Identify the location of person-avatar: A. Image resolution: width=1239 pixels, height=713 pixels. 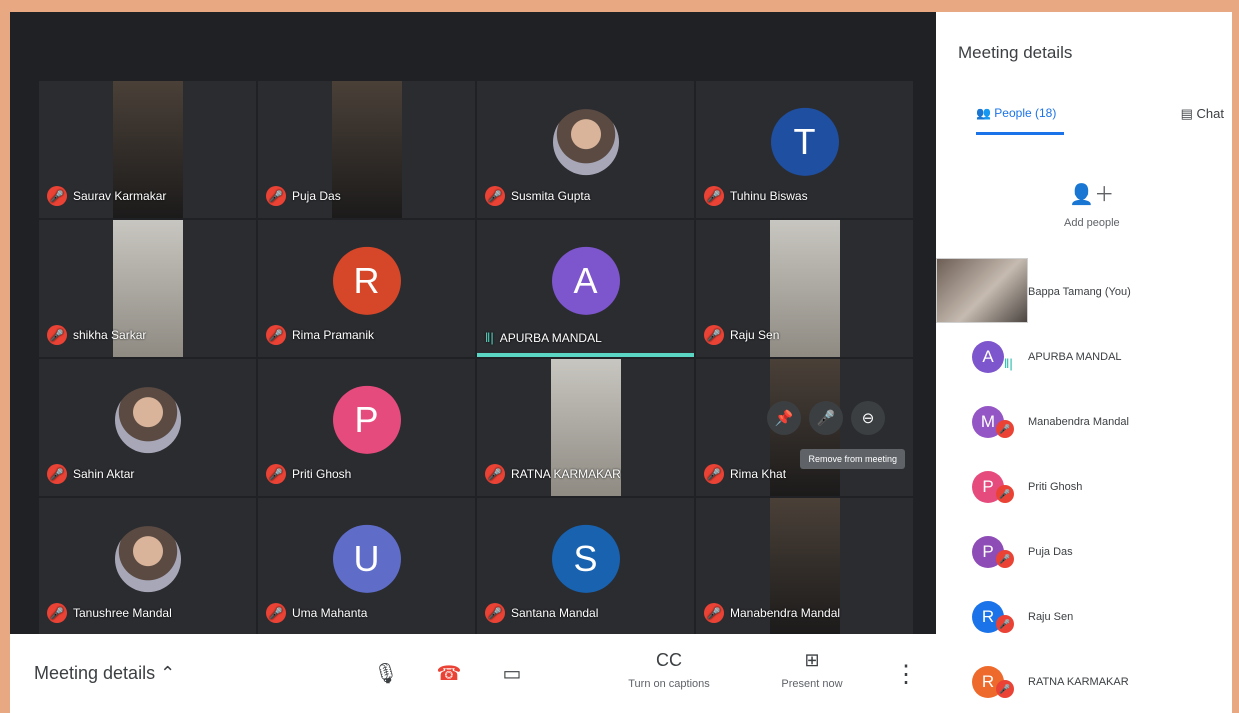
(988, 357).